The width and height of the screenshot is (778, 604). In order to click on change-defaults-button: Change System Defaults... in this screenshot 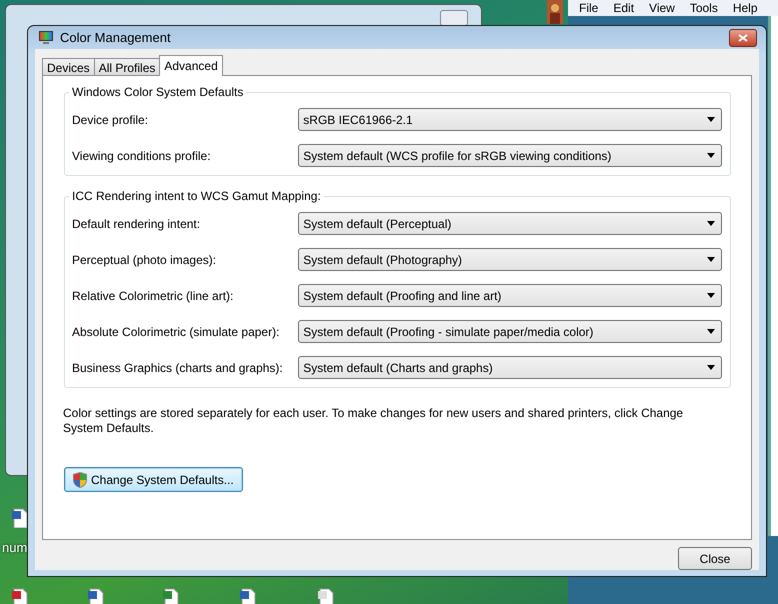, I will do `click(153, 479)`.